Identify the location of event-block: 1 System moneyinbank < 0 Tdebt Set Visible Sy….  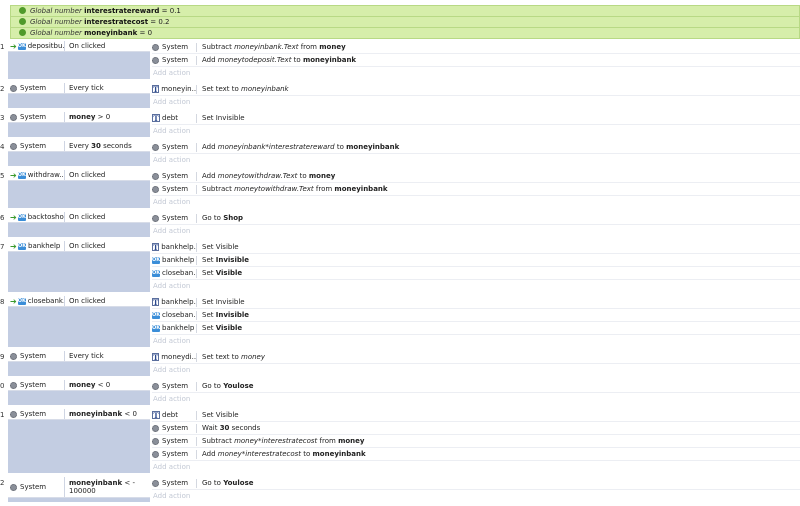
(400, 441).